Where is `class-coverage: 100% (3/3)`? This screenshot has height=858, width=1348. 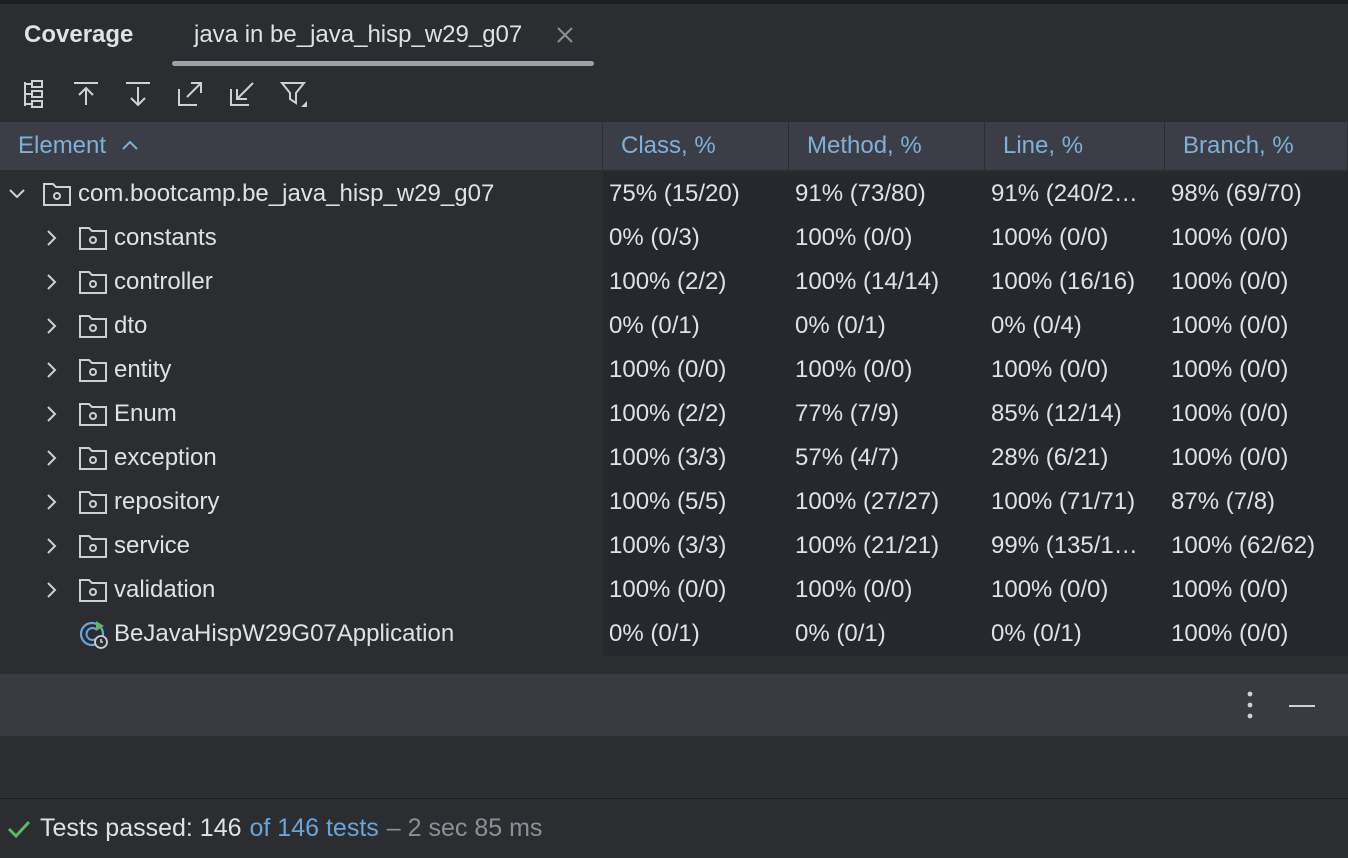 class-coverage: 100% (3/3) is located at coordinates (696, 546).